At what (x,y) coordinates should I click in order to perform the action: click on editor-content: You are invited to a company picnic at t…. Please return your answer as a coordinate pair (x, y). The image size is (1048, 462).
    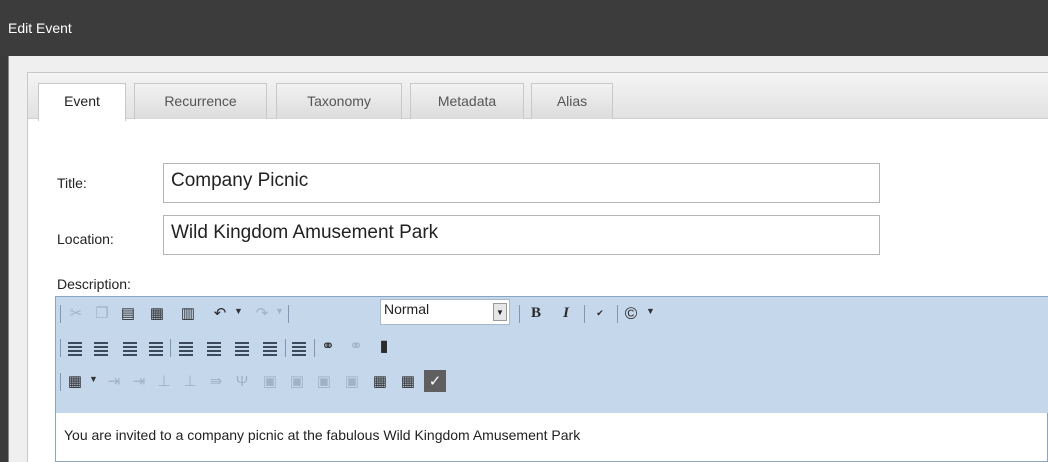
    Looking at the image, I should click on (322, 435).